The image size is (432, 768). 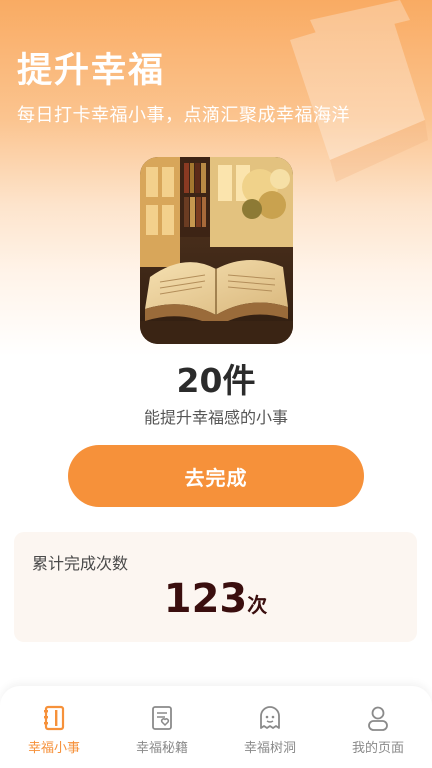 I want to click on tab-my-page: 我的页面, so click(x=378, y=727).